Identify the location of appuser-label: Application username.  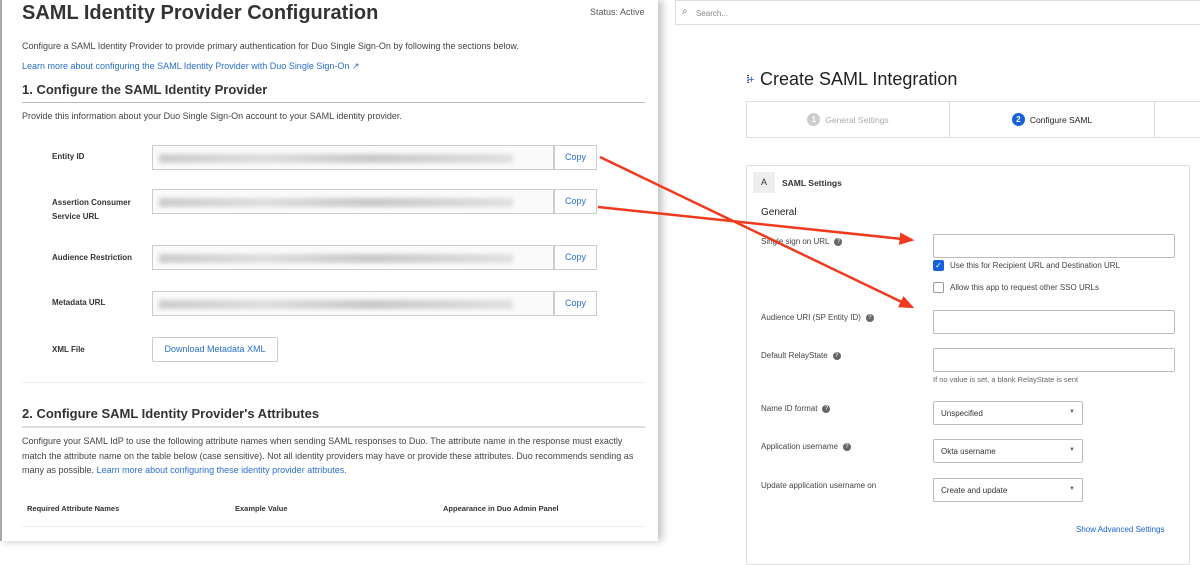
(799, 446).